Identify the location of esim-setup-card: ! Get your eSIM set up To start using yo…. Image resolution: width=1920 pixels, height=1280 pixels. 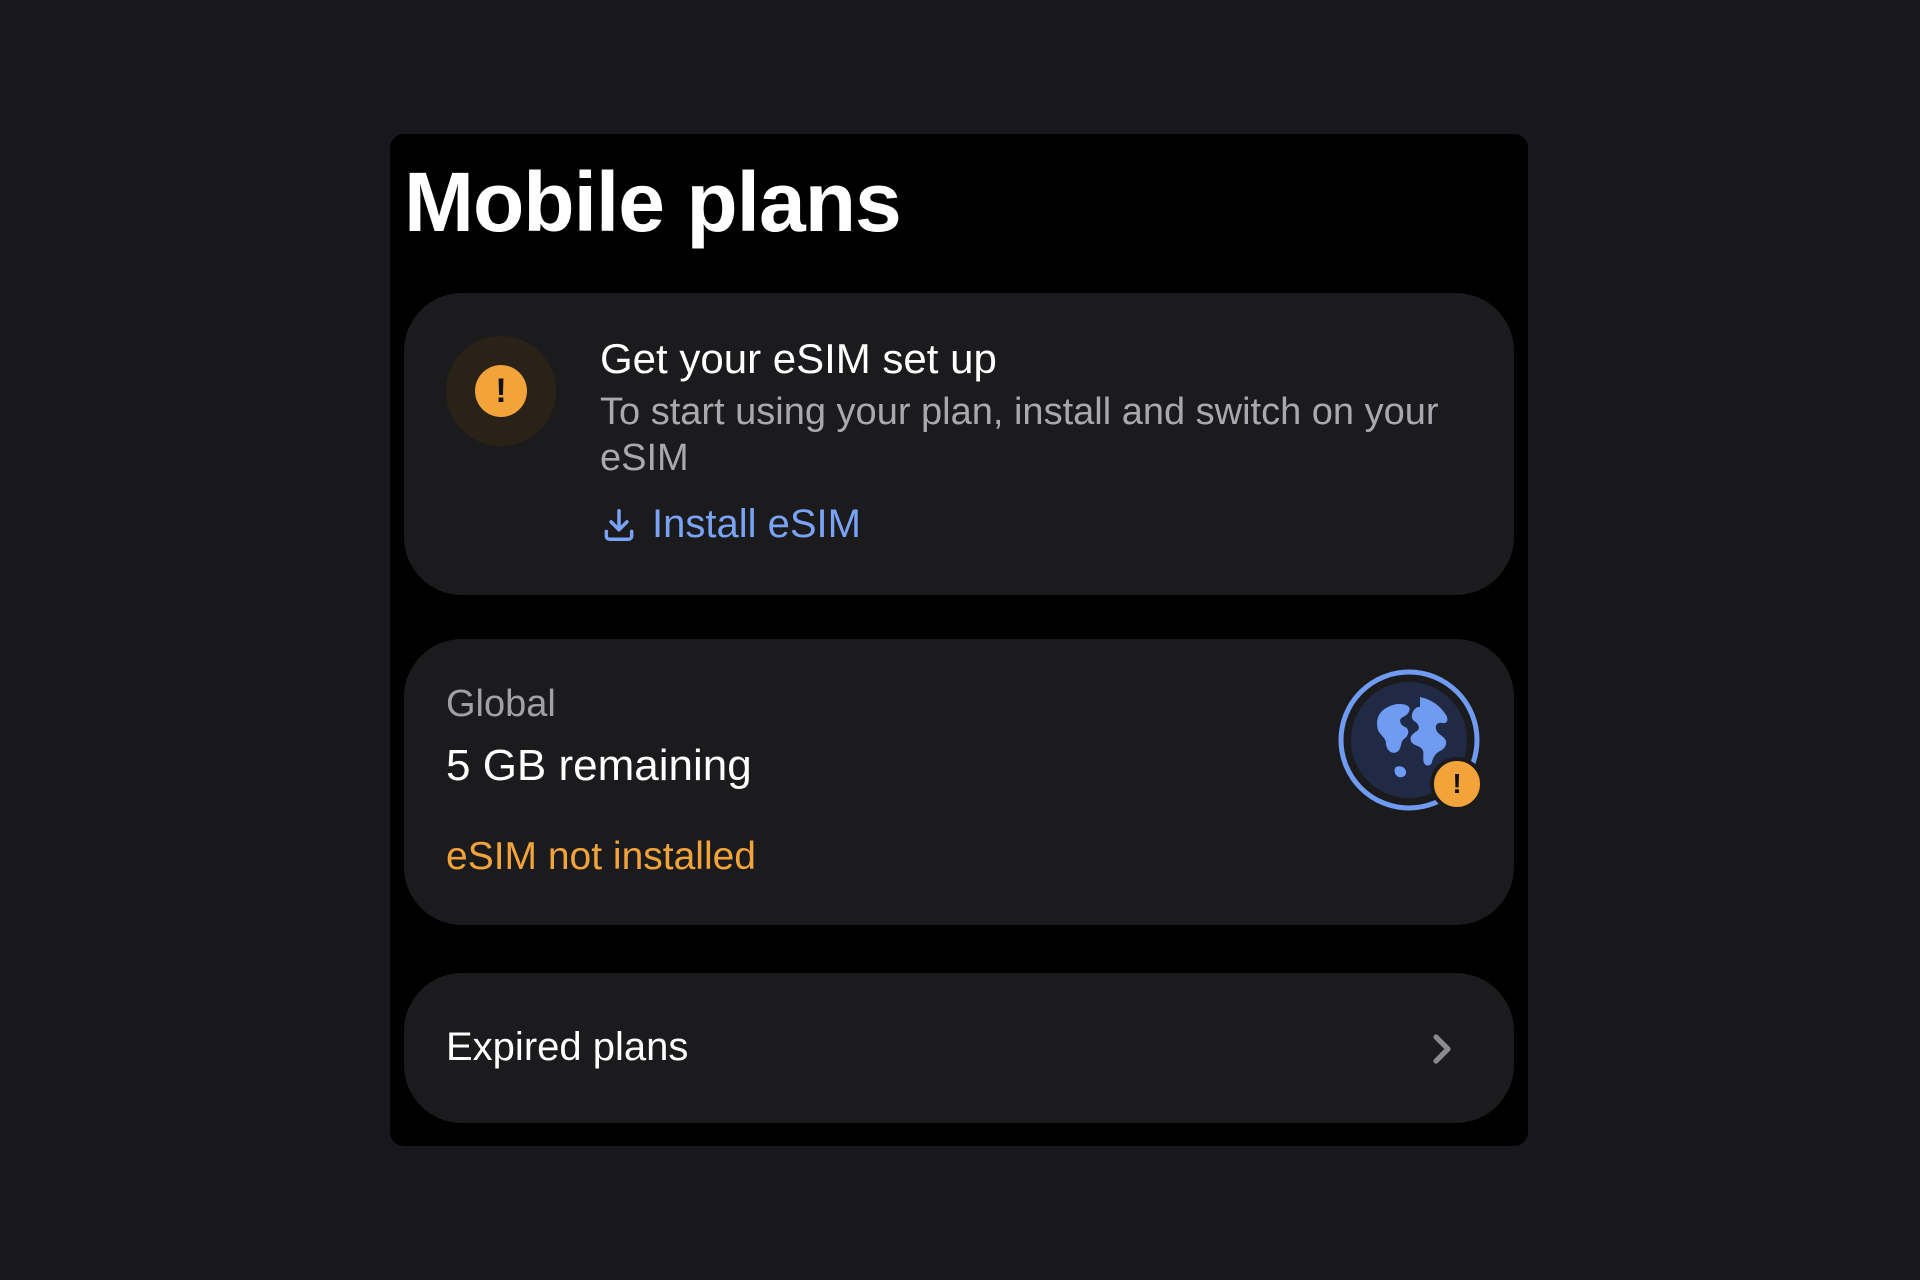
(959, 444).